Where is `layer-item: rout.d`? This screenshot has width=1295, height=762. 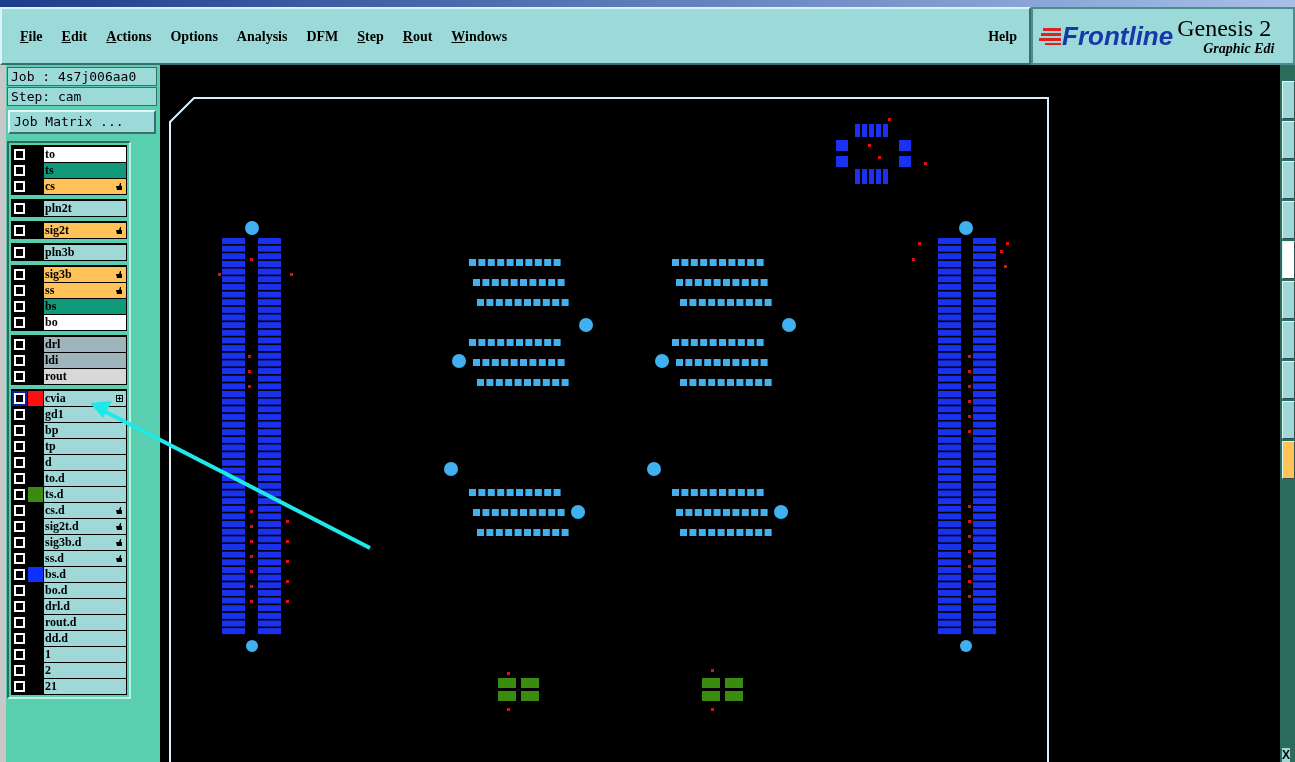
layer-item: rout.d is located at coordinates (69, 622).